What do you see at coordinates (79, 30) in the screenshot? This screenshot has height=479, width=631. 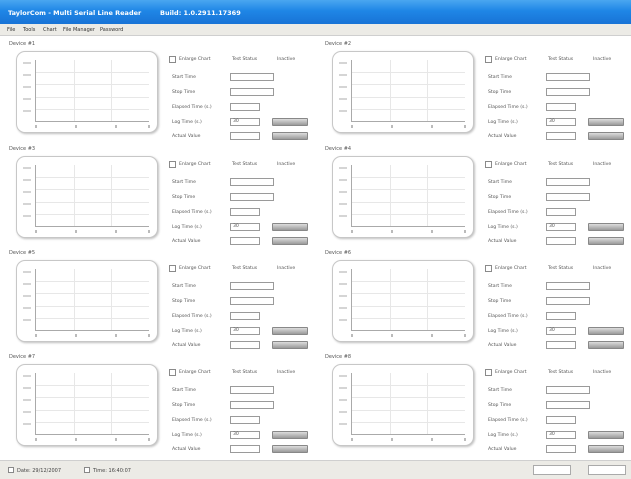 I see `menu-file-manager: File Manager` at bounding box center [79, 30].